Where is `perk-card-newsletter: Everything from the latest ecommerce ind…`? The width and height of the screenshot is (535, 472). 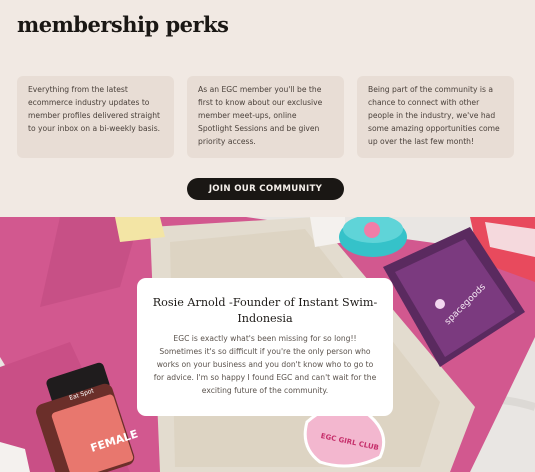 perk-card-newsletter: Everything from the latest ecommerce ind… is located at coordinates (95, 117).